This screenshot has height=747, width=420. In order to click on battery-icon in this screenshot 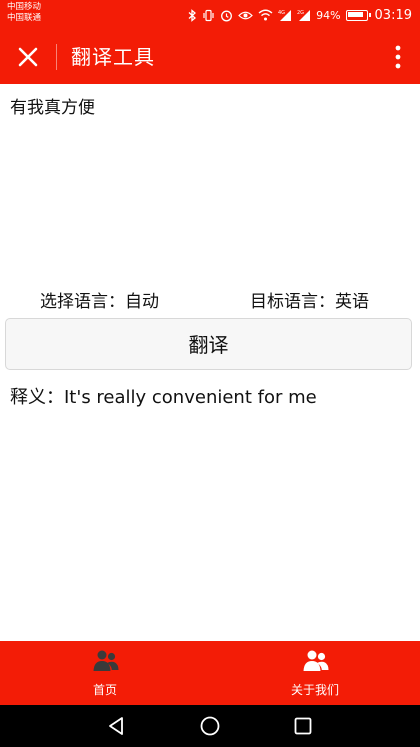, I will do `click(358, 15)`.